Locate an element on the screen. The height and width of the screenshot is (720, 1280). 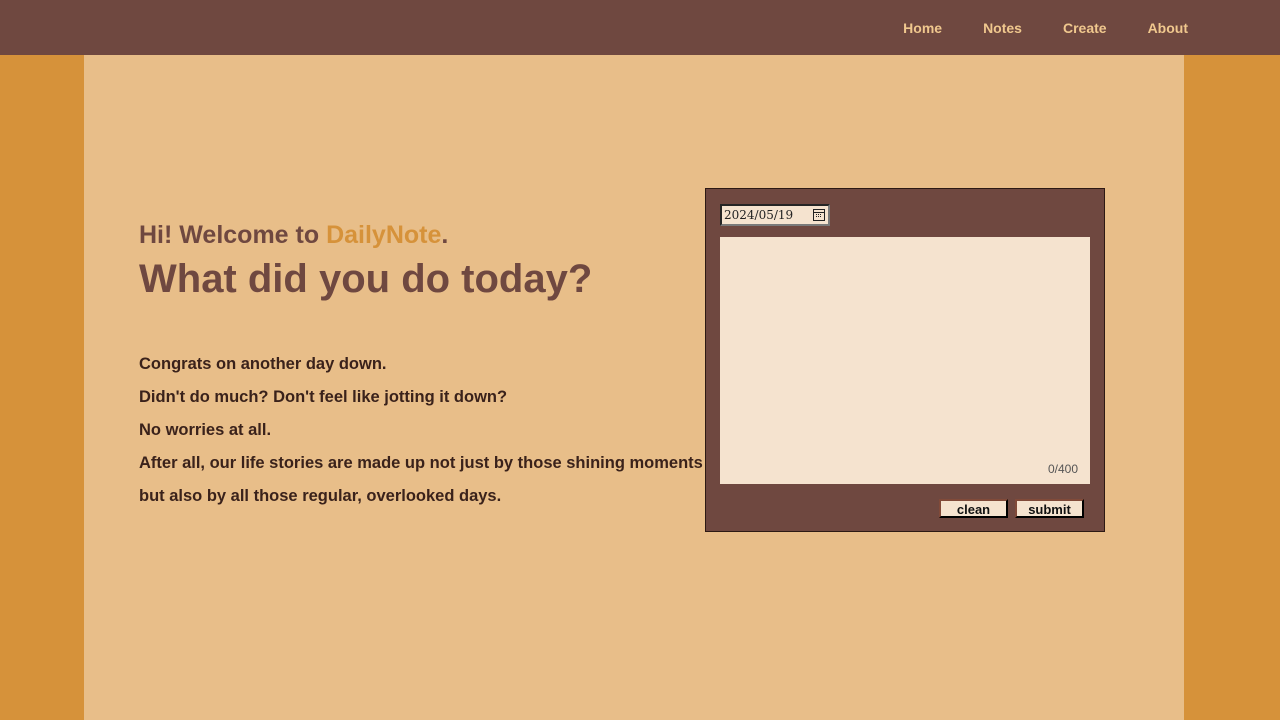
nav-link-about: About is located at coordinates (1168, 28).